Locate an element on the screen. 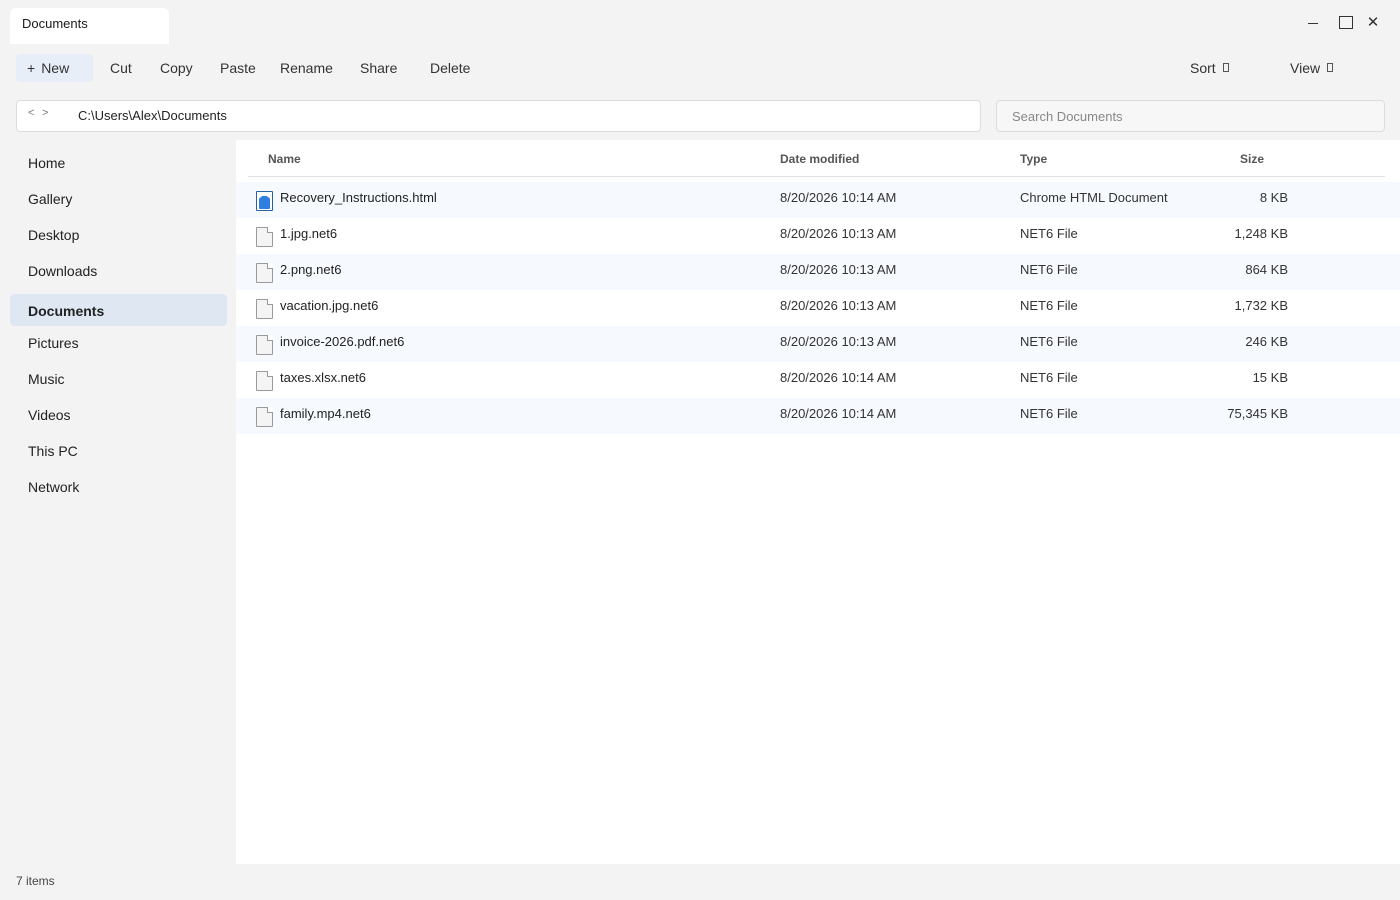 Image resolution: width=1400 pixels, height=900 pixels. new-button: + New is located at coordinates (54, 68).